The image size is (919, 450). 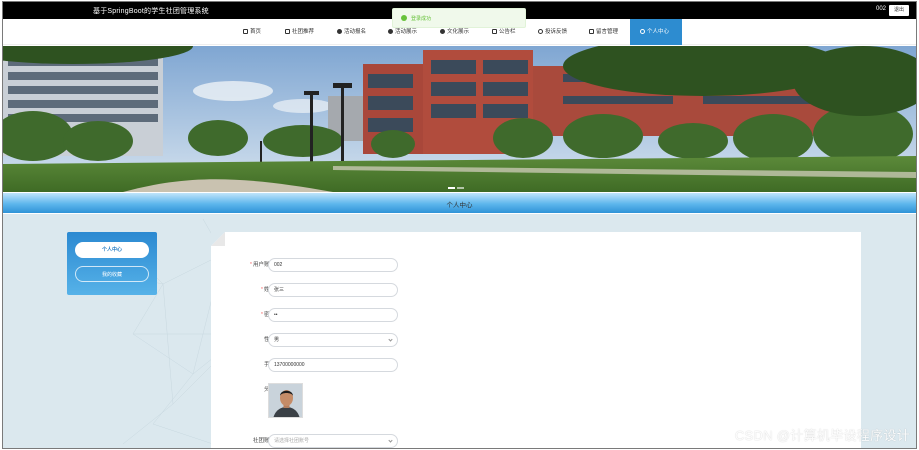 What do you see at coordinates (540, 31) in the screenshot?
I see `chat-icon` at bounding box center [540, 31].